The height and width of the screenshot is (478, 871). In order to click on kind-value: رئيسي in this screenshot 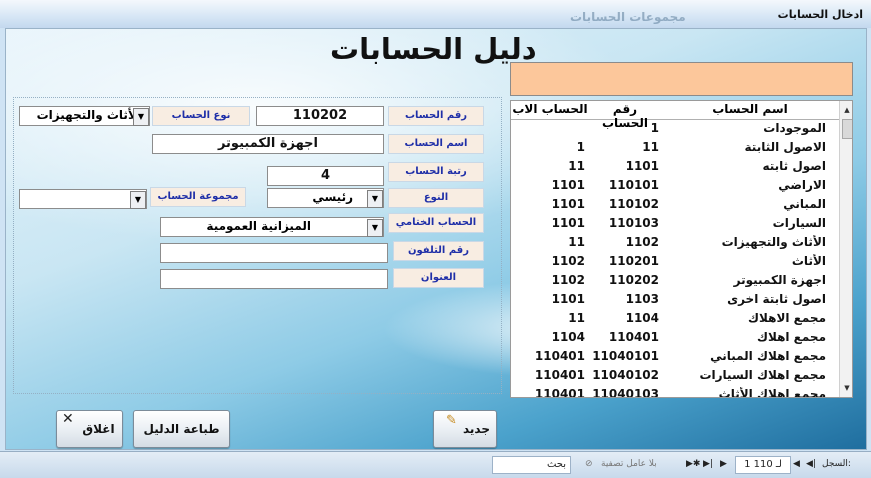, I will do `click(332, 197)`.